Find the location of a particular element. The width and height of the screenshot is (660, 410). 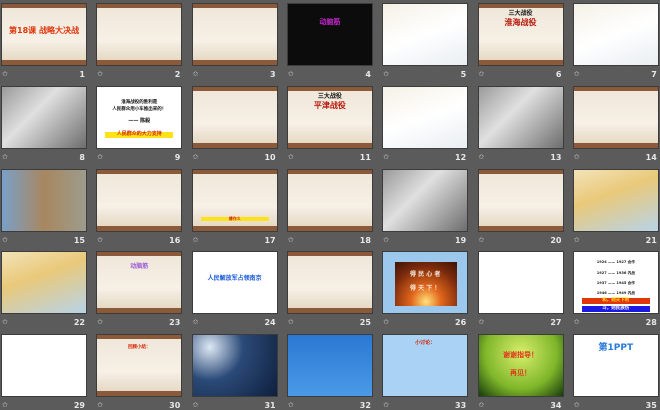

slide-number: 12 is located at coordinates (461, 157).